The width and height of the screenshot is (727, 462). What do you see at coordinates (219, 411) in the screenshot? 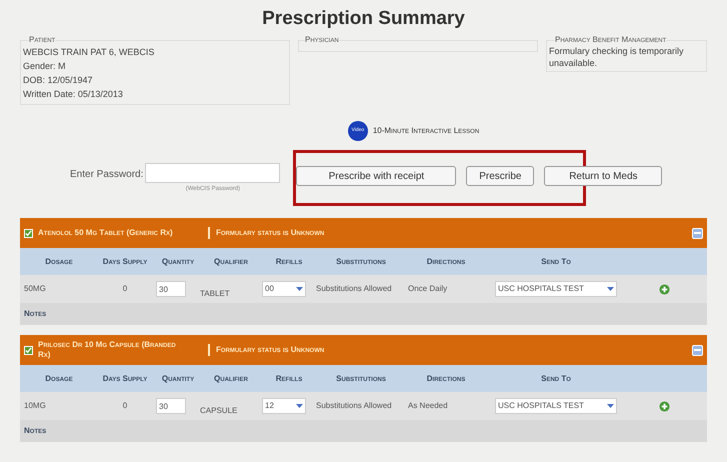
I see `table-cell-text: CAPSULE` at bounding box center [219, 411].